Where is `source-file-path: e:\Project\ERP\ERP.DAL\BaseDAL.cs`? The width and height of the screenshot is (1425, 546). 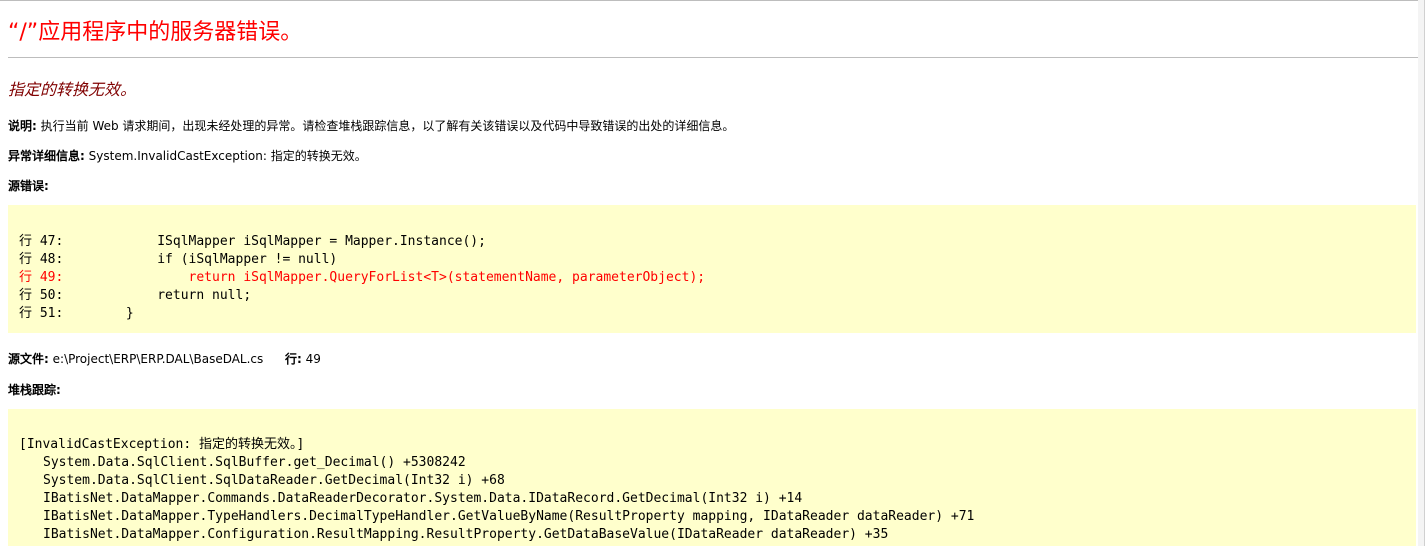
source-file-path: e:\Project\ERP\ERP.DAL\BaseDAL.cs is located at coordinates (158, 359).